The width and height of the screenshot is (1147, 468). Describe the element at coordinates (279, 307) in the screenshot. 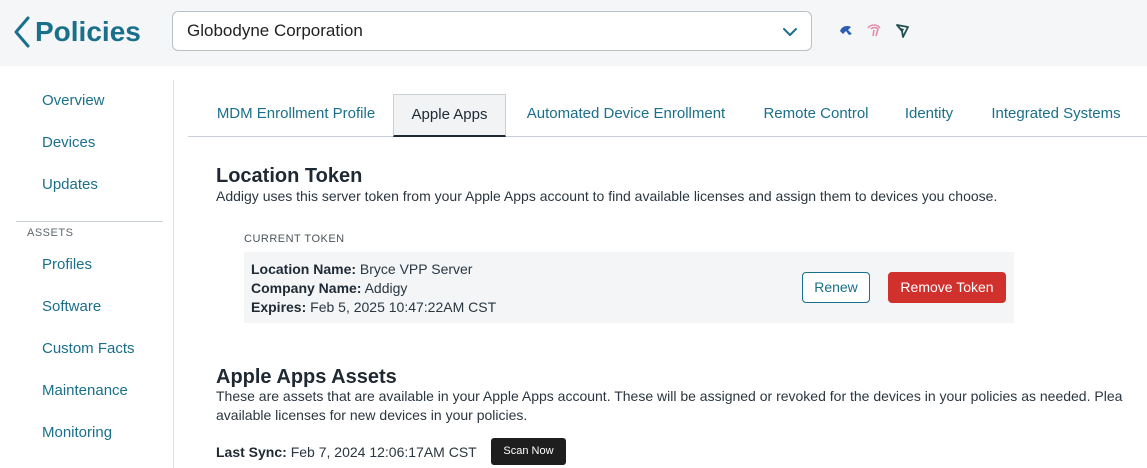

I see `expires-label: Expires:` at that location.